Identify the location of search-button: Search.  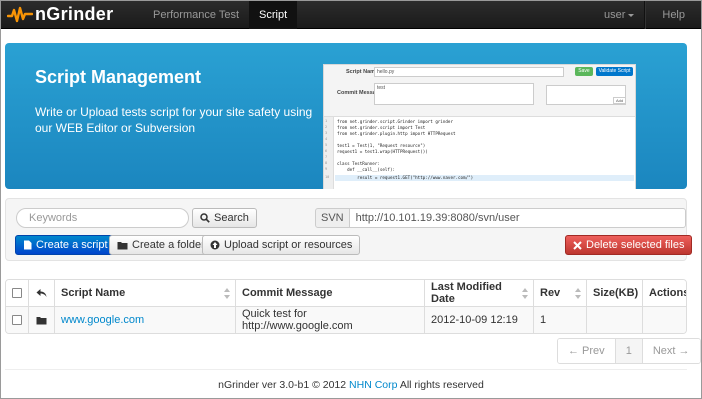
(224, 218).